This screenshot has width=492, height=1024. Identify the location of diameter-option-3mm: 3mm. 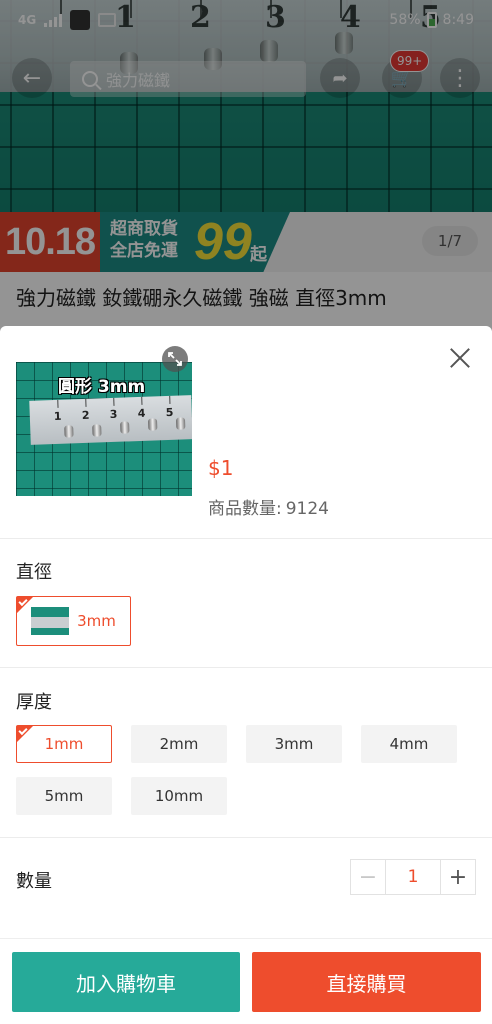
(73, 621).